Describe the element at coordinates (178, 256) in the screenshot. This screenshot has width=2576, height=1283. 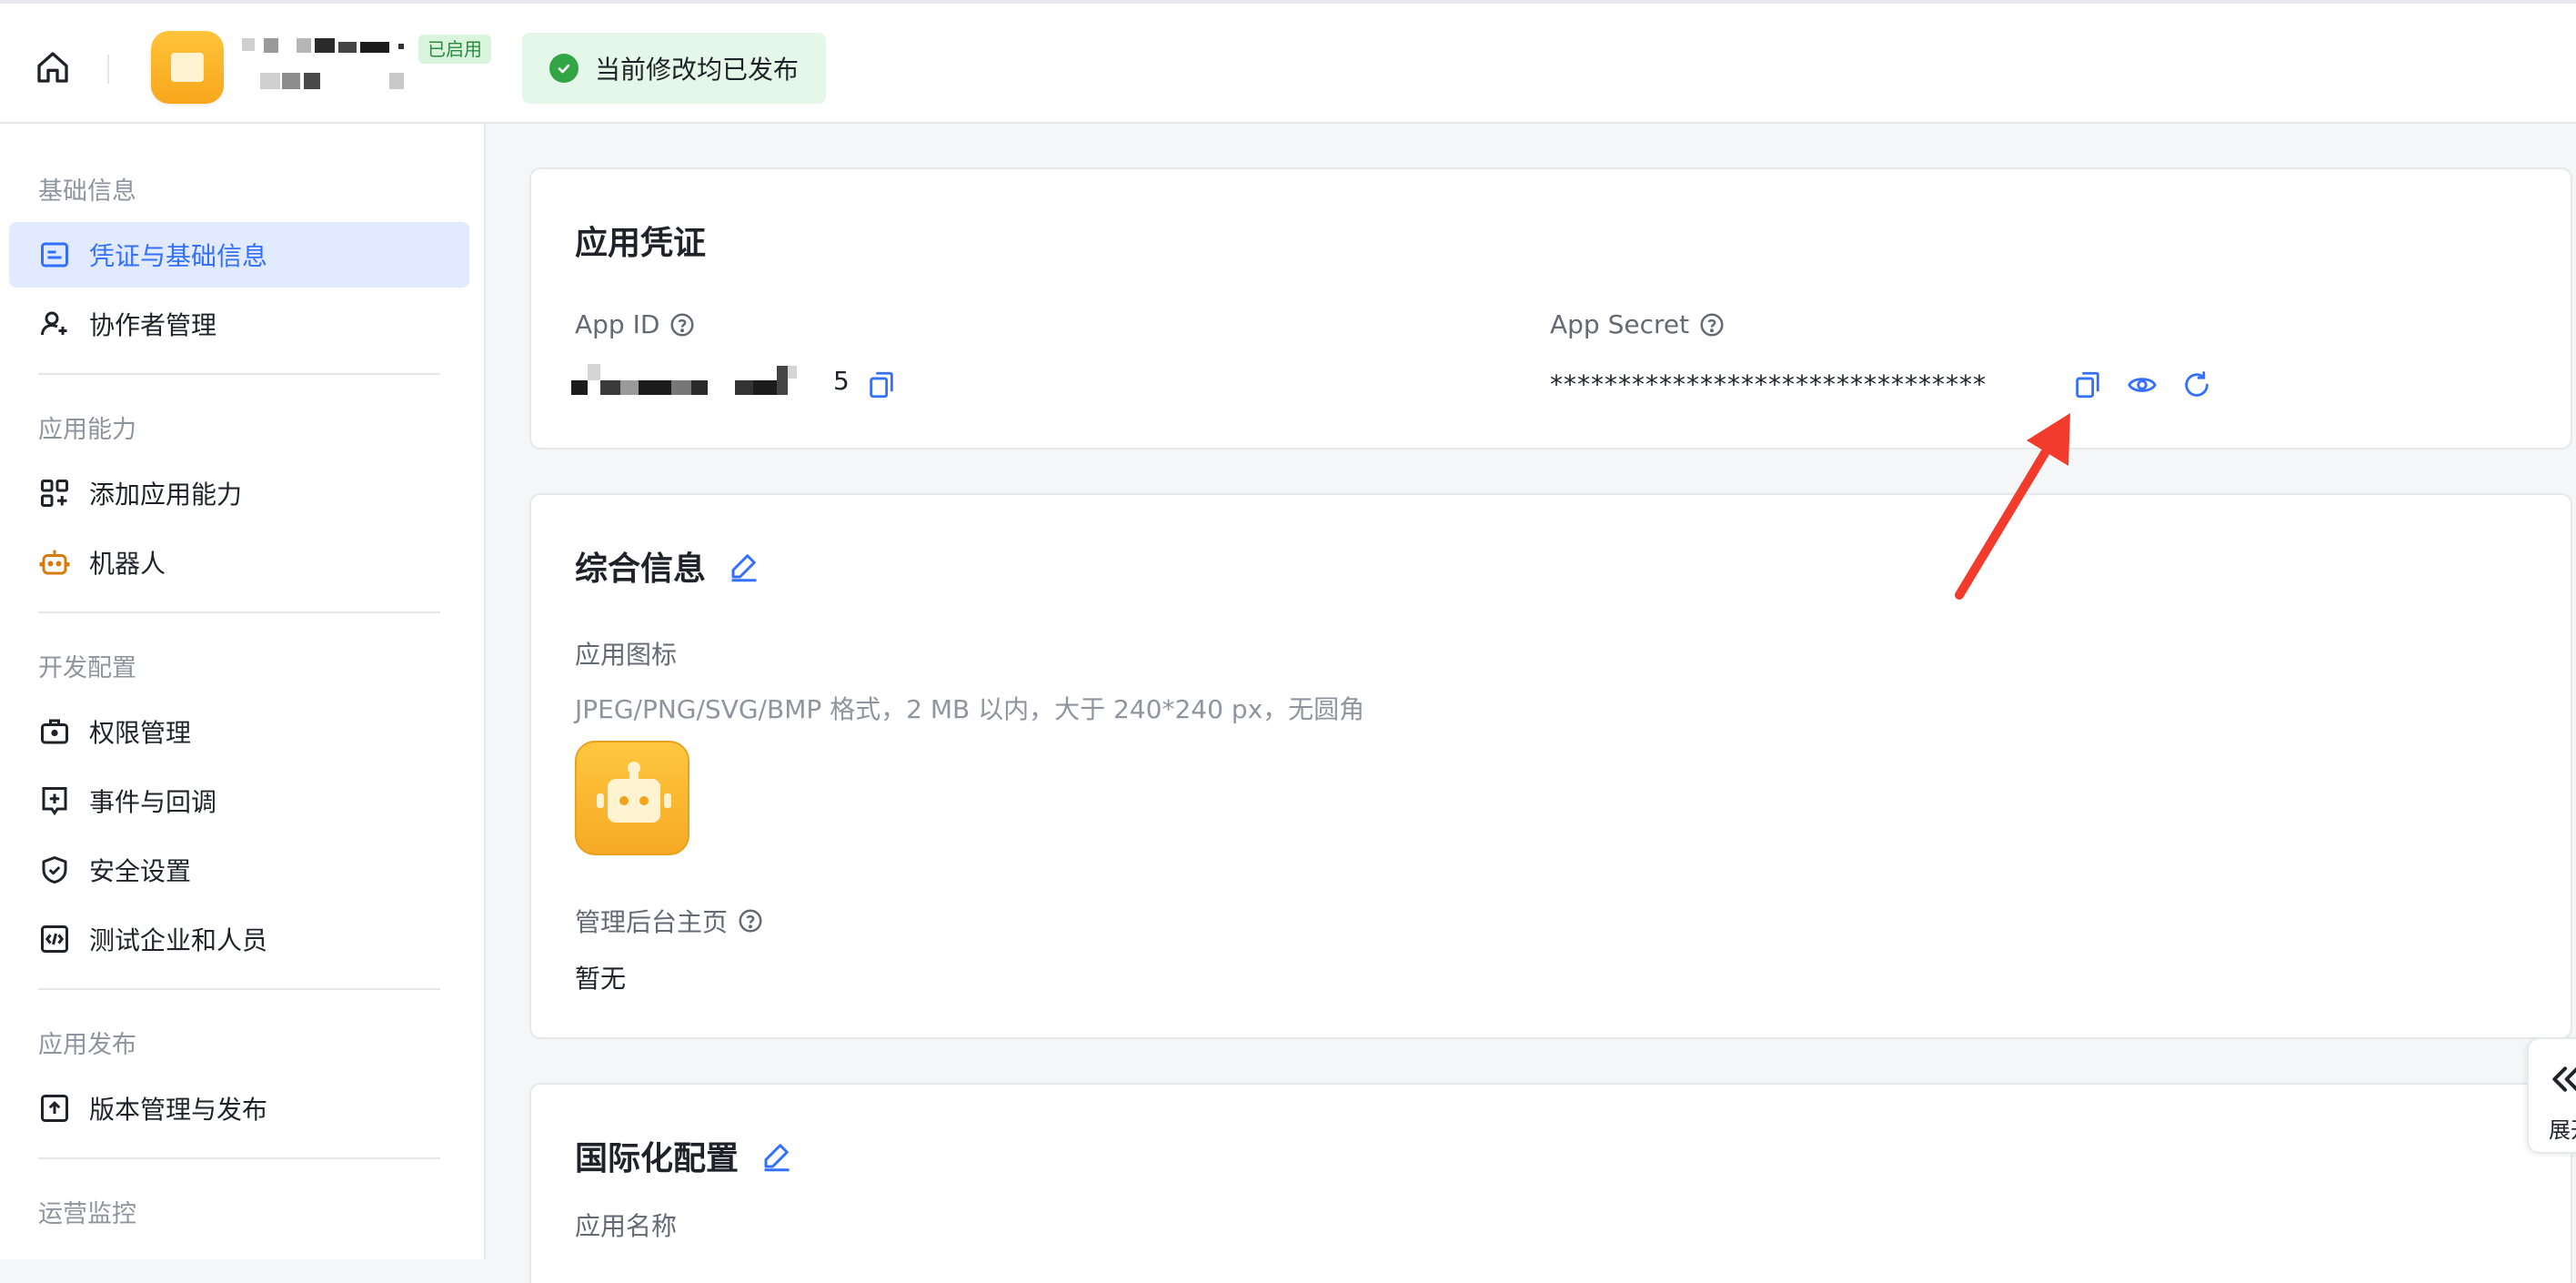
I see `sidebar-item-label: 凭证与基础信息` at that location.